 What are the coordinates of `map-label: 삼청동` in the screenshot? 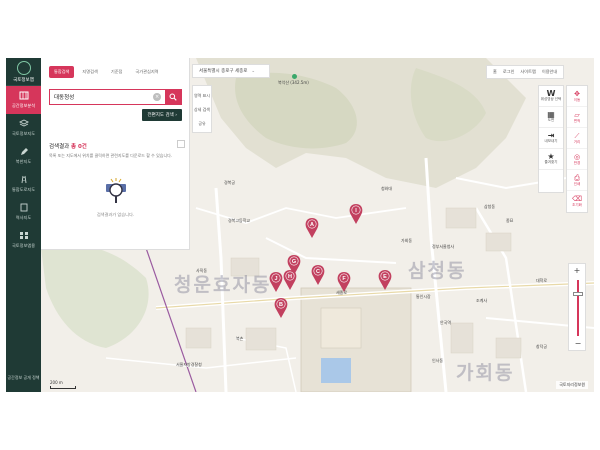 It's located at (490, 206).